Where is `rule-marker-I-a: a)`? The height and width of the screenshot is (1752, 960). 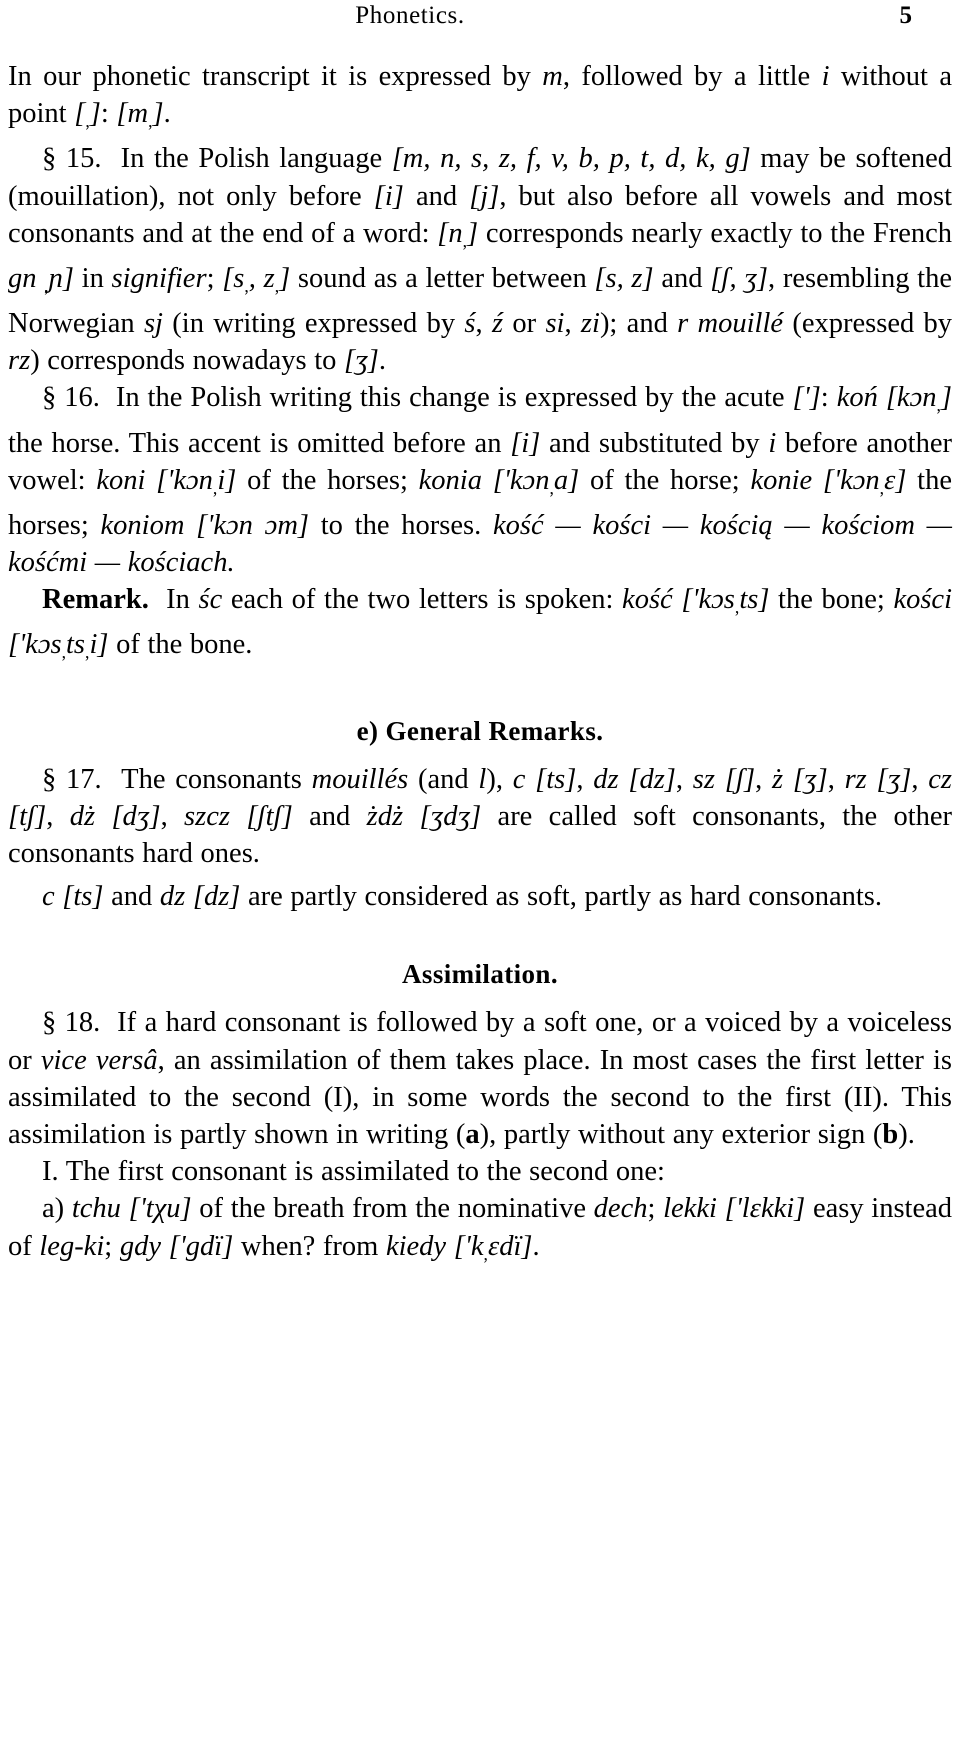
rule-marker-I-a: a) is located at coordinates (53, 1209).